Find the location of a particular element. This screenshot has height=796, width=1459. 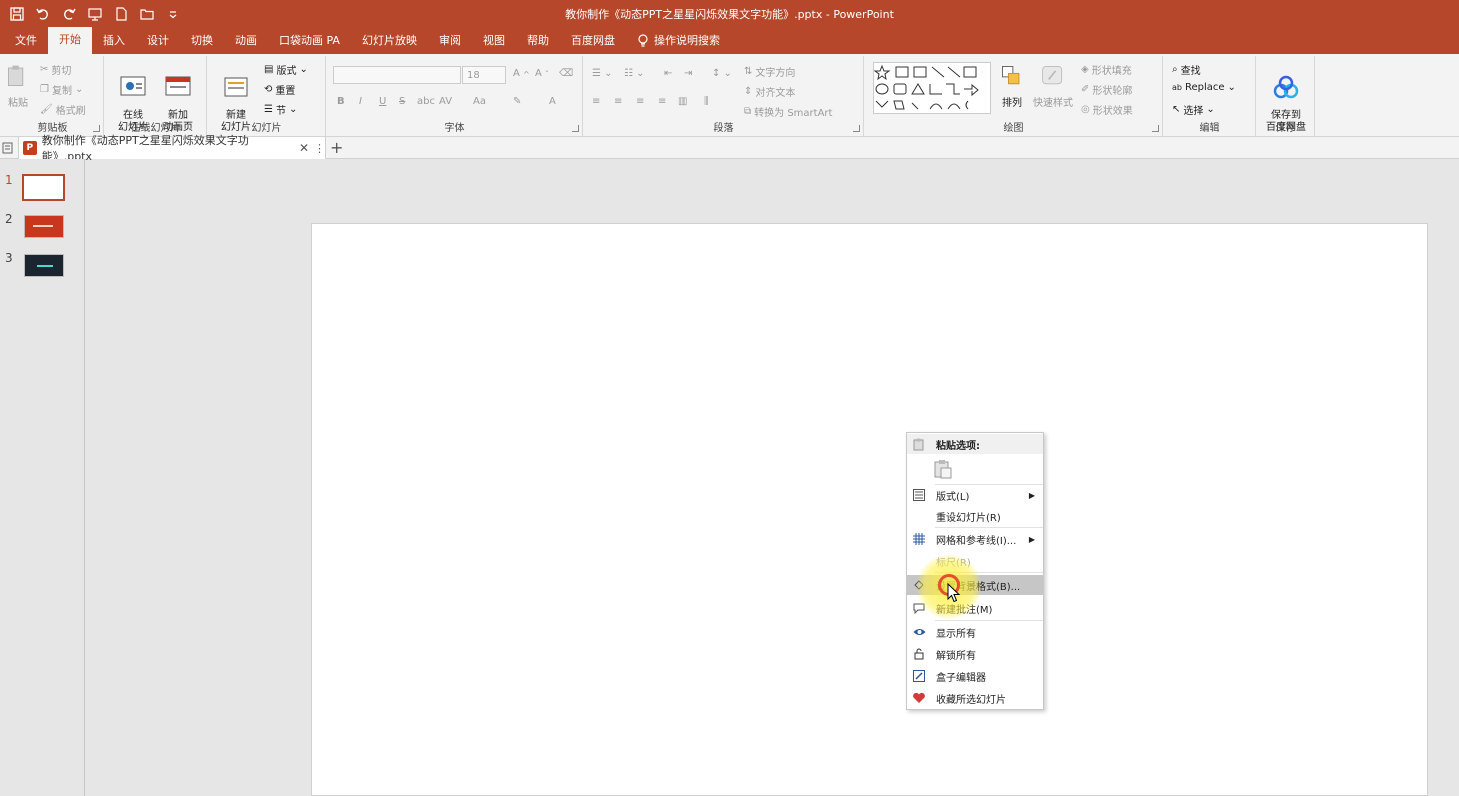

menu-separator is located at coordinates (989, 620).